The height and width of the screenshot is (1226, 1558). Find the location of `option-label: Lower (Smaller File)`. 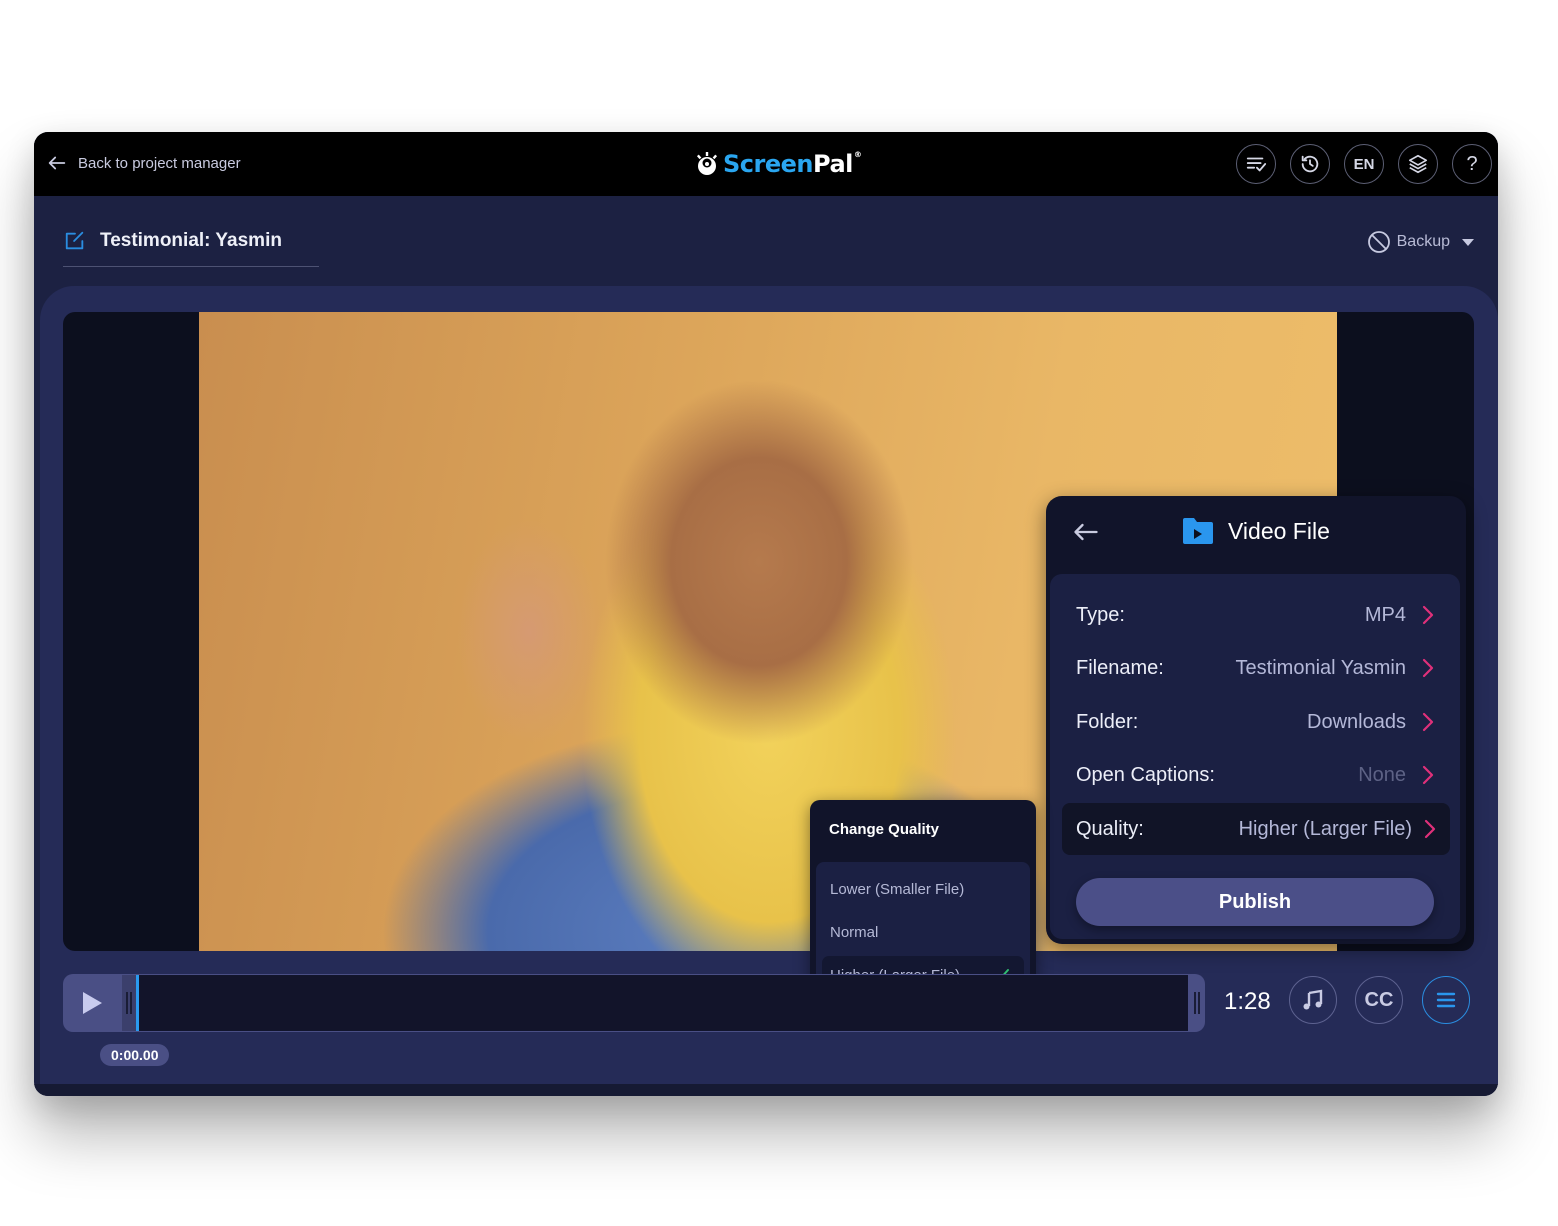

option-label: Lower (Smaller File) is located at coordinates (897, 889).